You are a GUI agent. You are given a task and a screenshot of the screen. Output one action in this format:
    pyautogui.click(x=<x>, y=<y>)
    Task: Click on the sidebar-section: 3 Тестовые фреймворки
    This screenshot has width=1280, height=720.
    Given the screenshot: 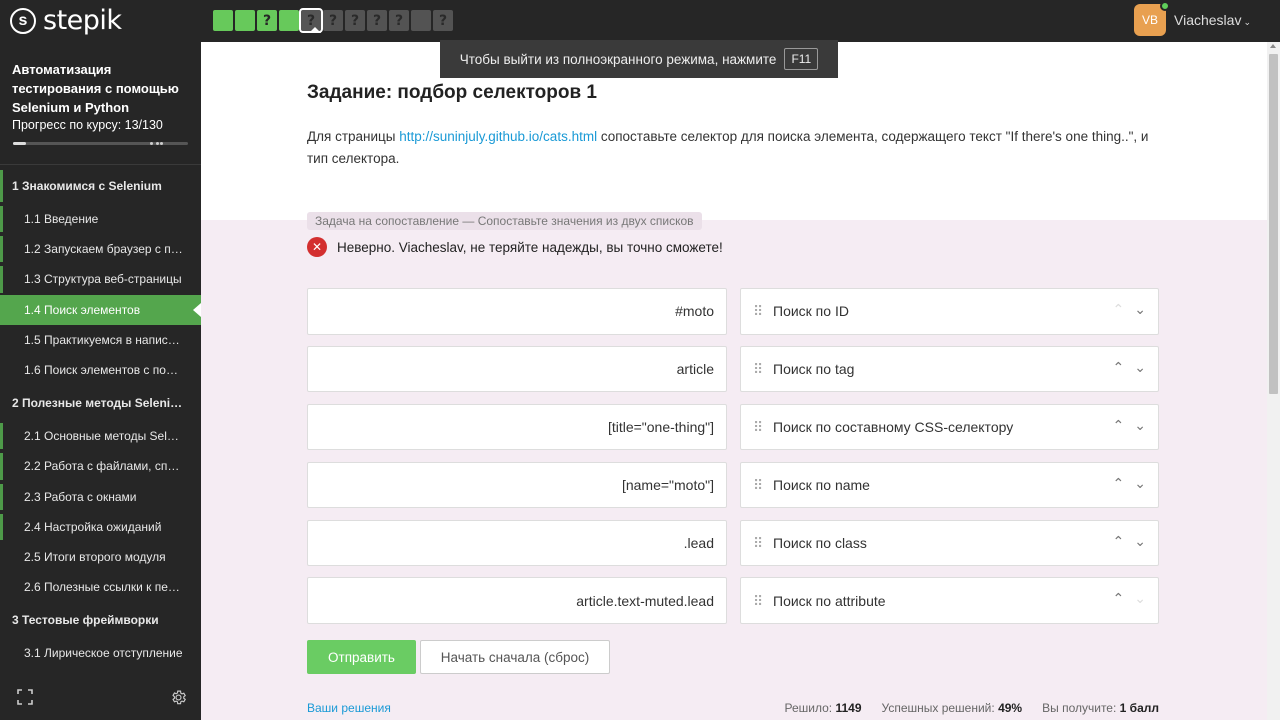 What is the action you would take?
    pyautogui.click(x=100, y=620)
    